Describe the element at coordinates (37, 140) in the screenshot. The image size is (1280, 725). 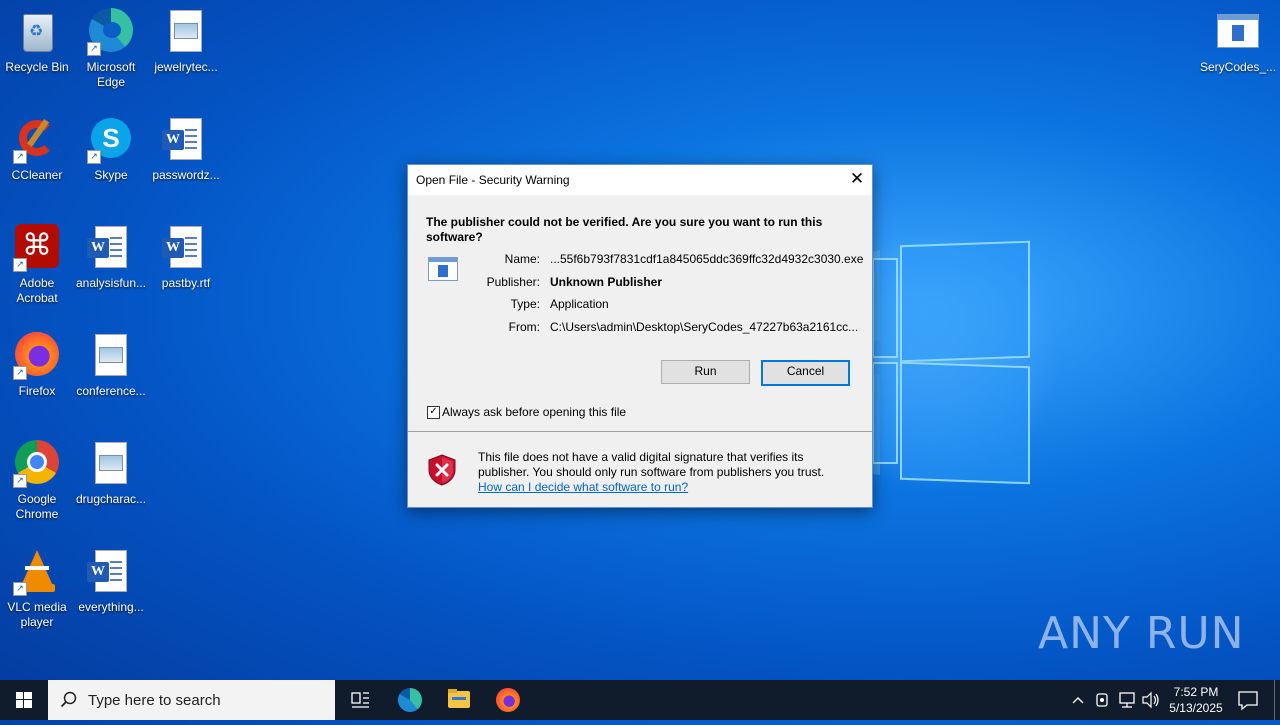
I see `ccleaner-icon: ↗` at that location.